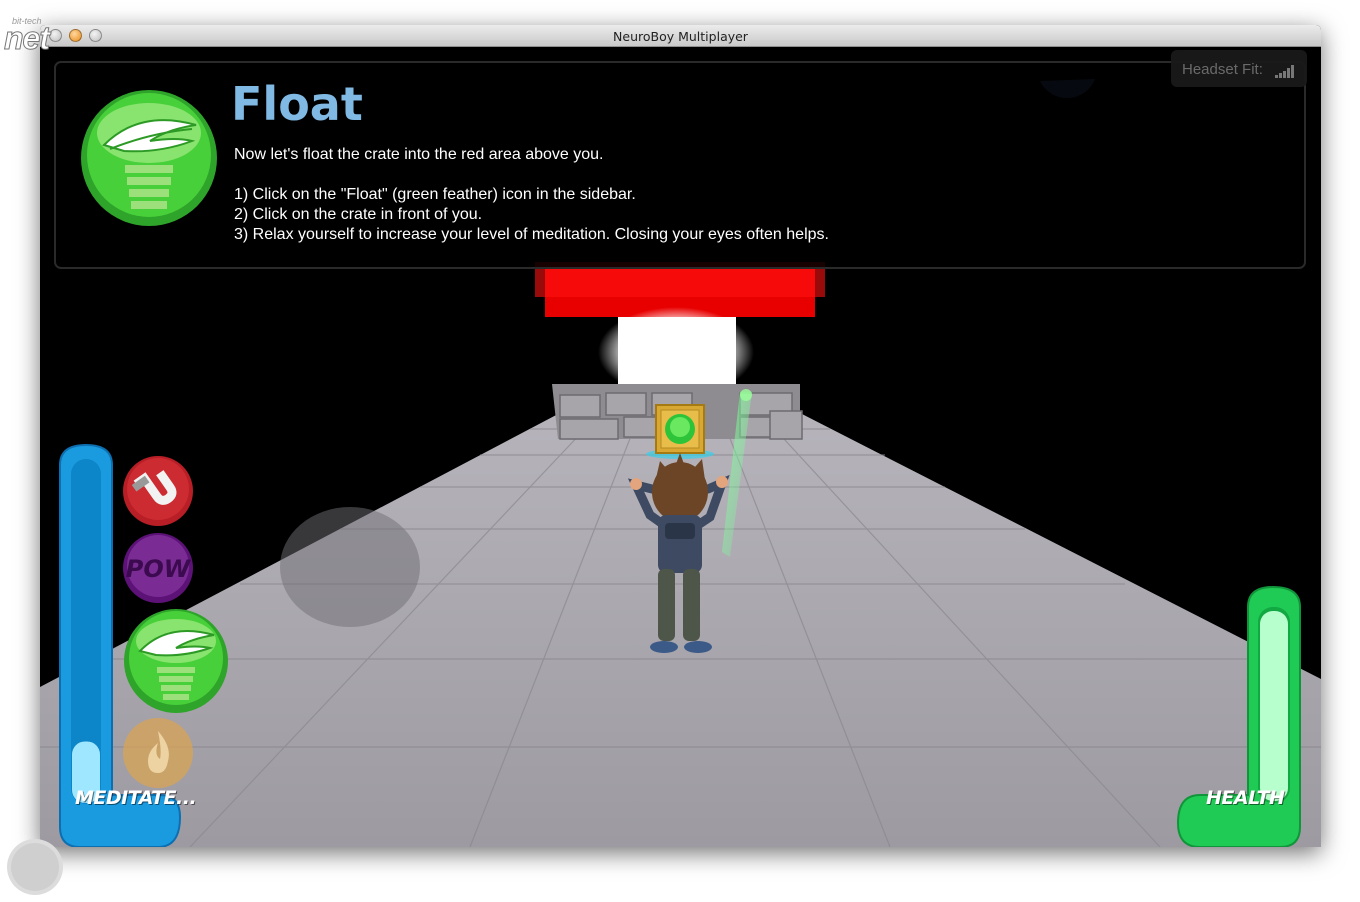 The height and width of the screenshot is (902, 1360). I want to click on headset-fit-label: Headset Fit:, so click(1222, 69).